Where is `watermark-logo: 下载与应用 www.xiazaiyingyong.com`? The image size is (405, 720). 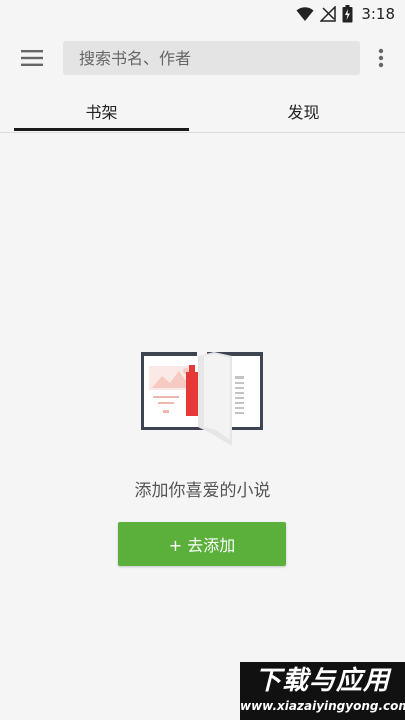 watermark-logo: 下载与应用 www.xiazaiyingyong.com is located at coordinates (322, 691).